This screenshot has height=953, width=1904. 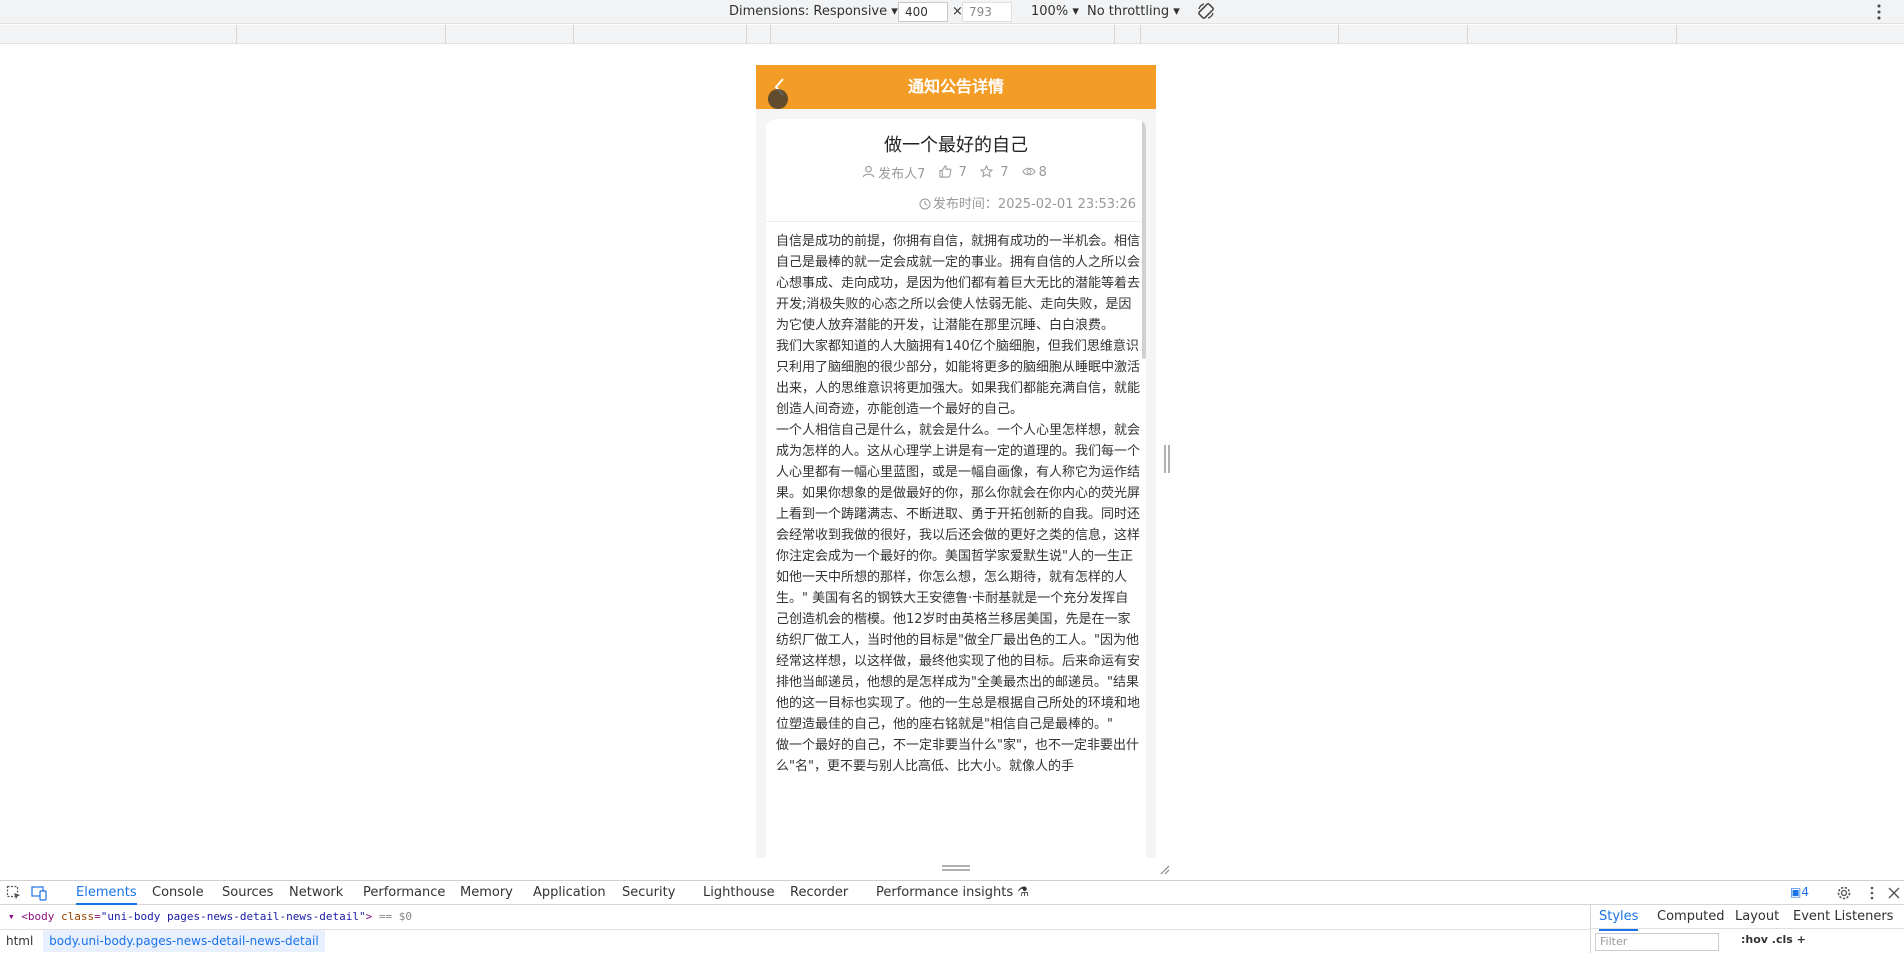 I want to click on likes-value: 7, so click(x=962, y=172).